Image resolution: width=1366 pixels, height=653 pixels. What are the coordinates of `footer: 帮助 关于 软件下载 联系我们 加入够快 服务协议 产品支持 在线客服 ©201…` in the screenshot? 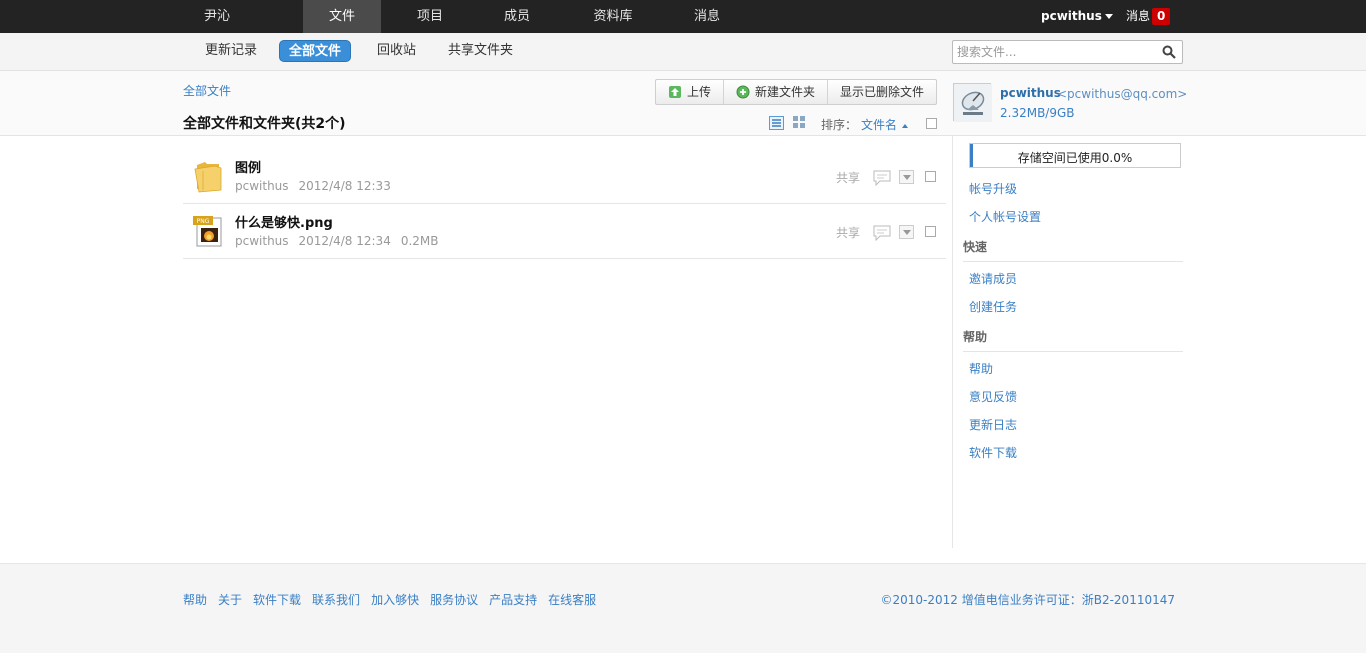 It's located at (683, 608).